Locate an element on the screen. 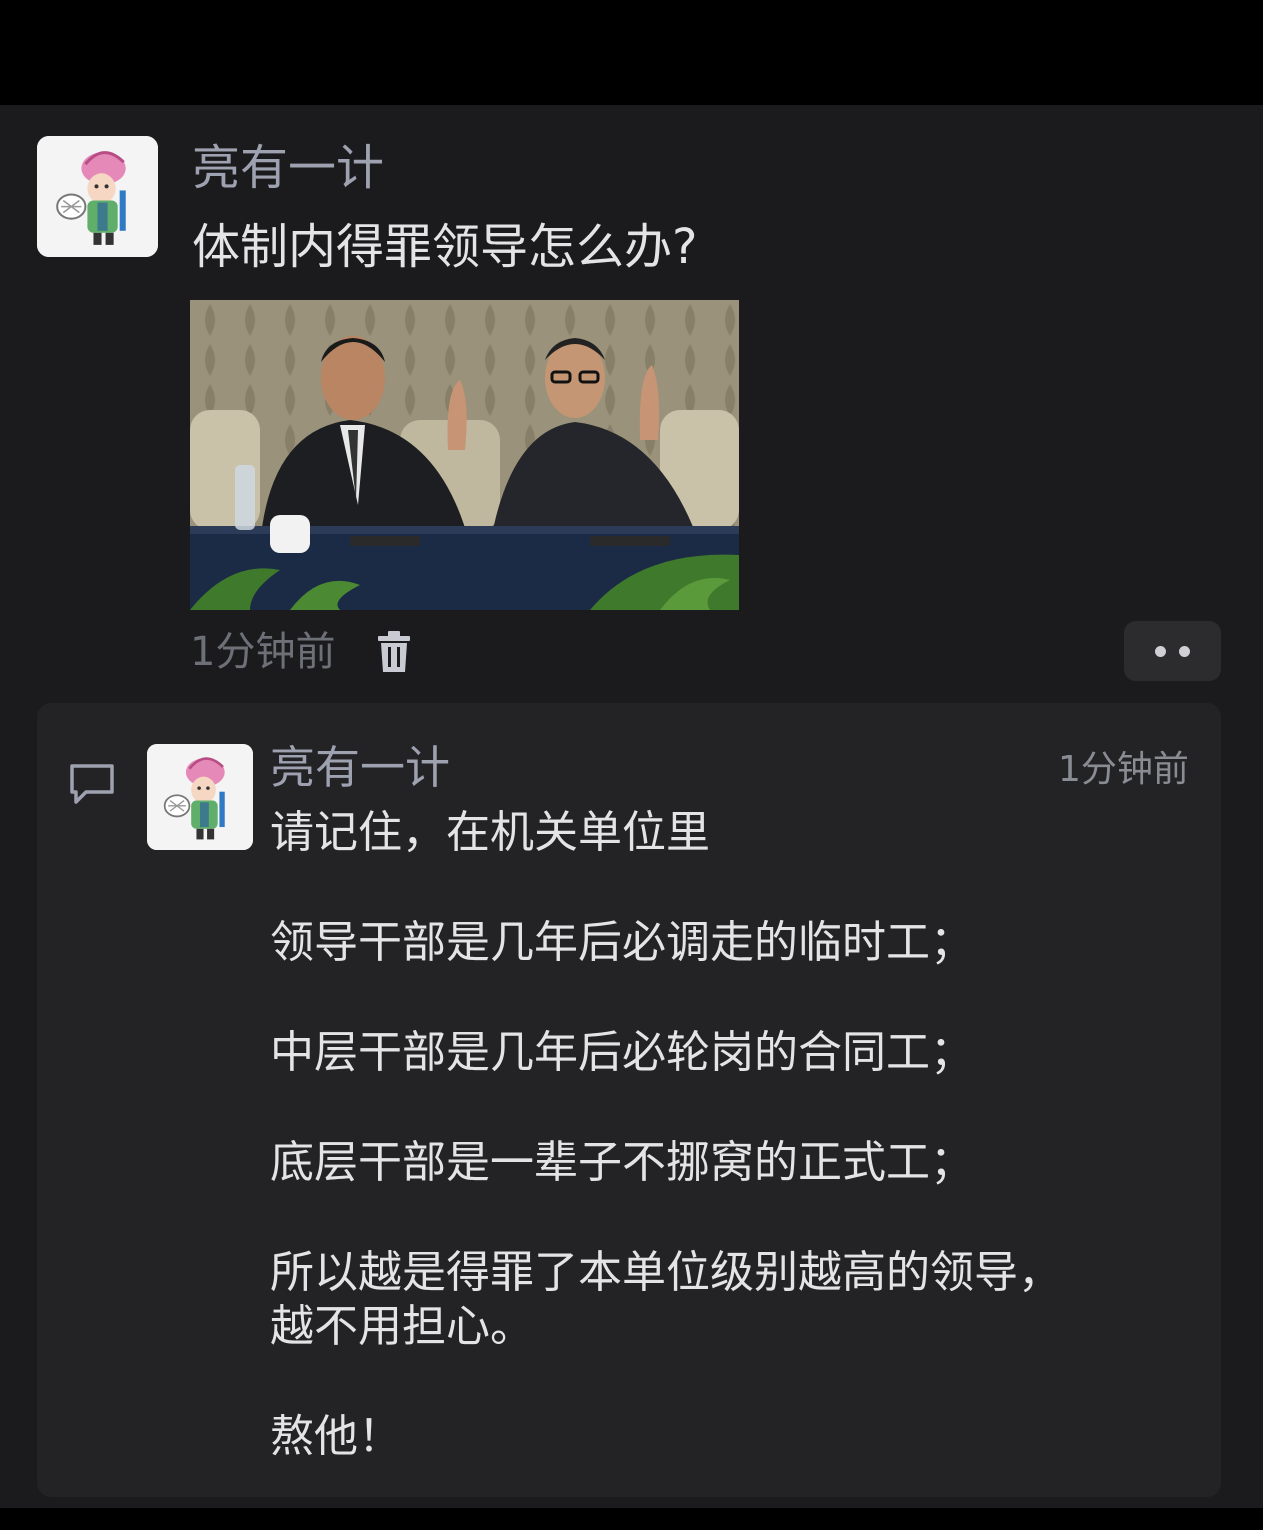 This screenshot has width=1263, height=1530. post-image is located at coordinates (464, 455).